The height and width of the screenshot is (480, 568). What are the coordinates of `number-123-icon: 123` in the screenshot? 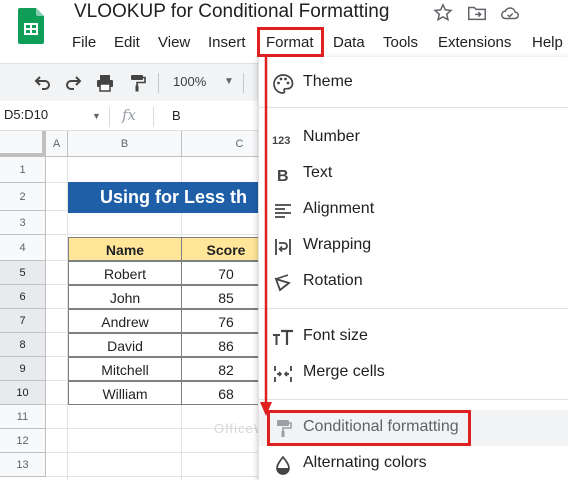 It's located at (281, 141).